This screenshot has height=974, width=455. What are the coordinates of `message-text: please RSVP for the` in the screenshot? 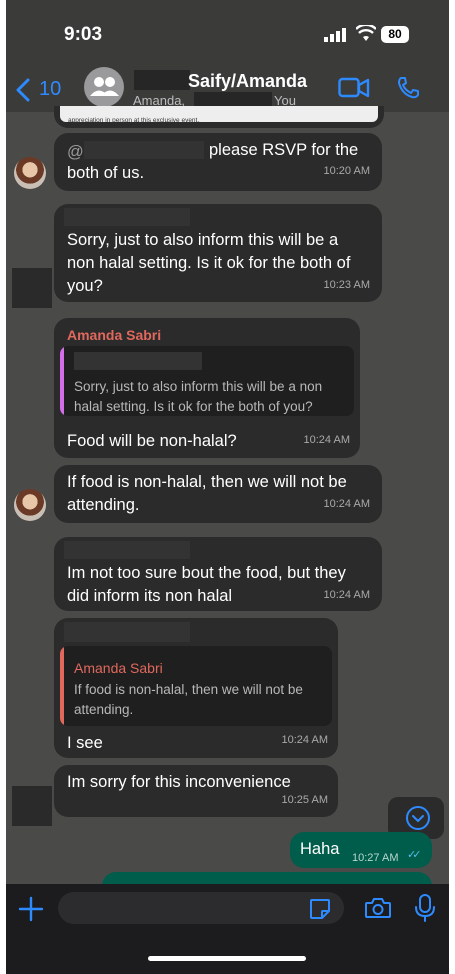 It's located at (284, 150).